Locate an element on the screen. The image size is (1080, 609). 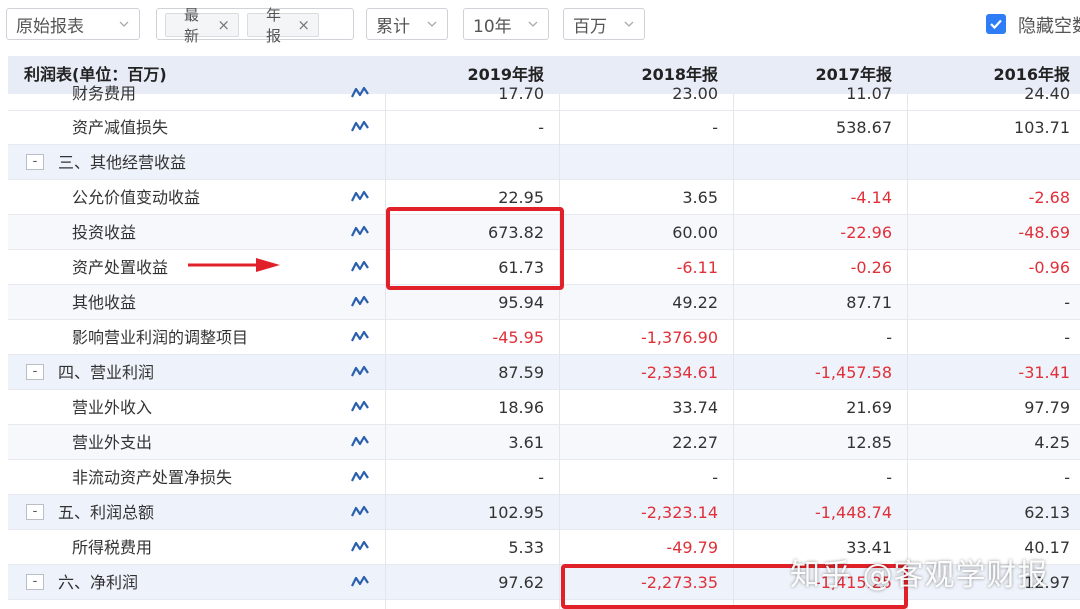
value-cell: 97.79 is located at coordinates (1047, 407).